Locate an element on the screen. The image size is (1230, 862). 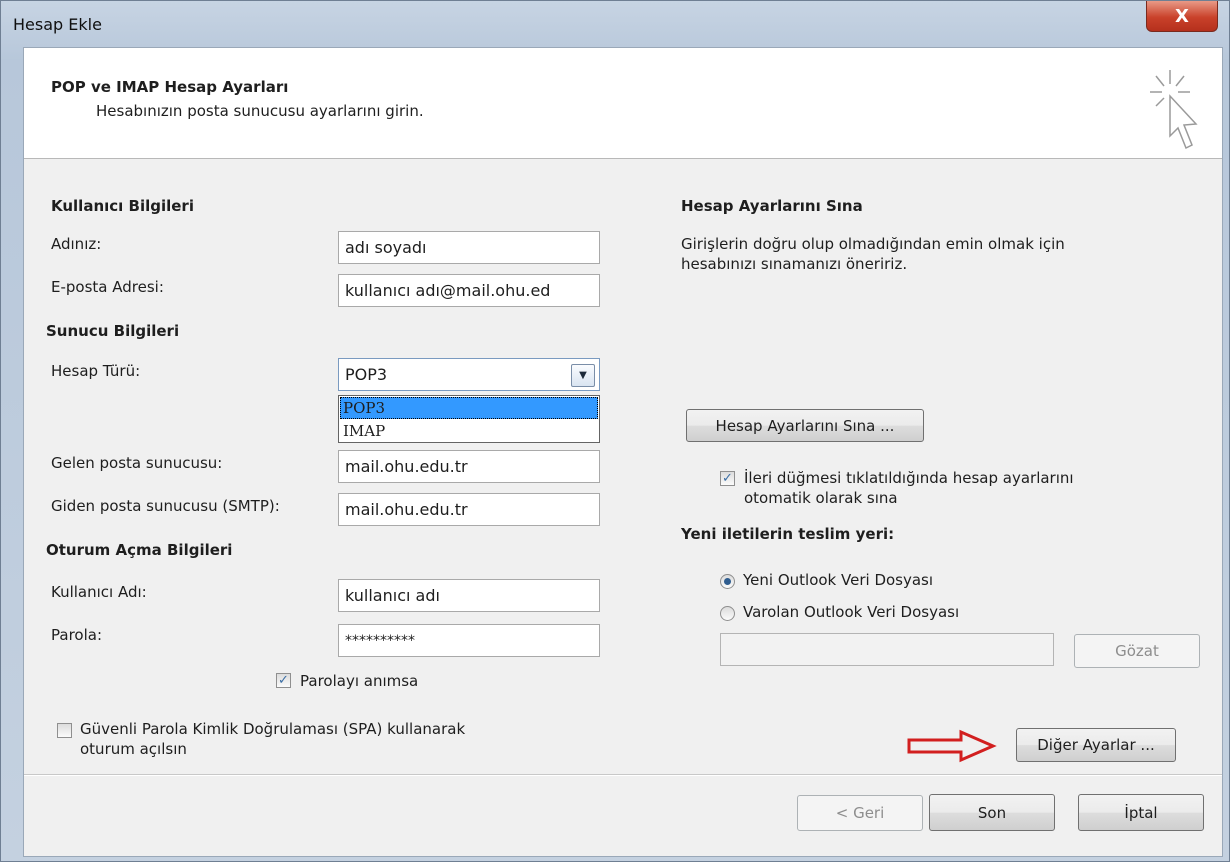
logon-info-heading: Oturum Açma Bilgileri is located at coordinates (139, 550).